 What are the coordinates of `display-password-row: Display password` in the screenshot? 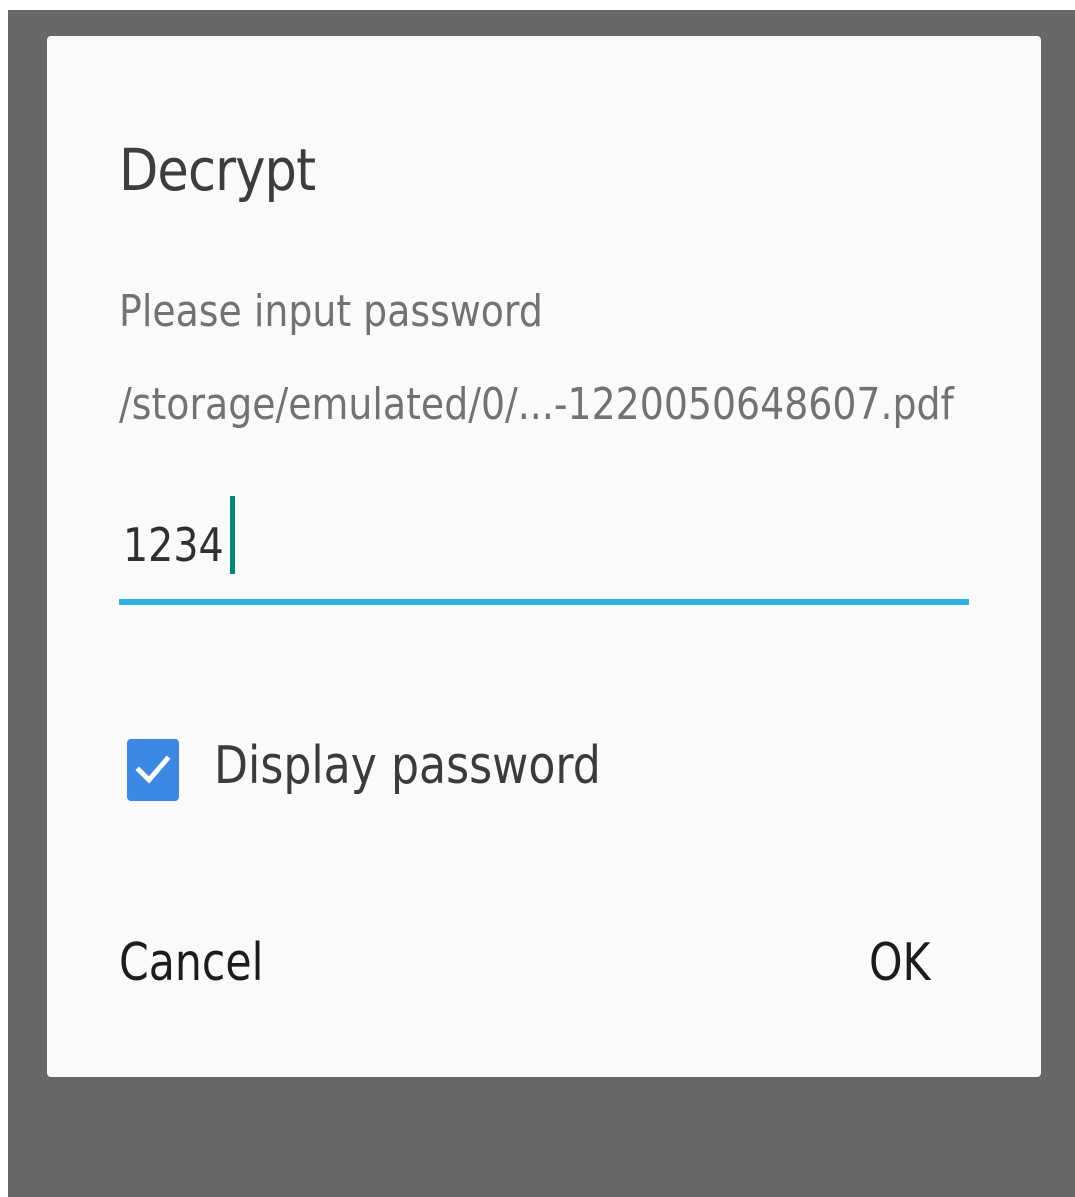 It's located at (385, 771).